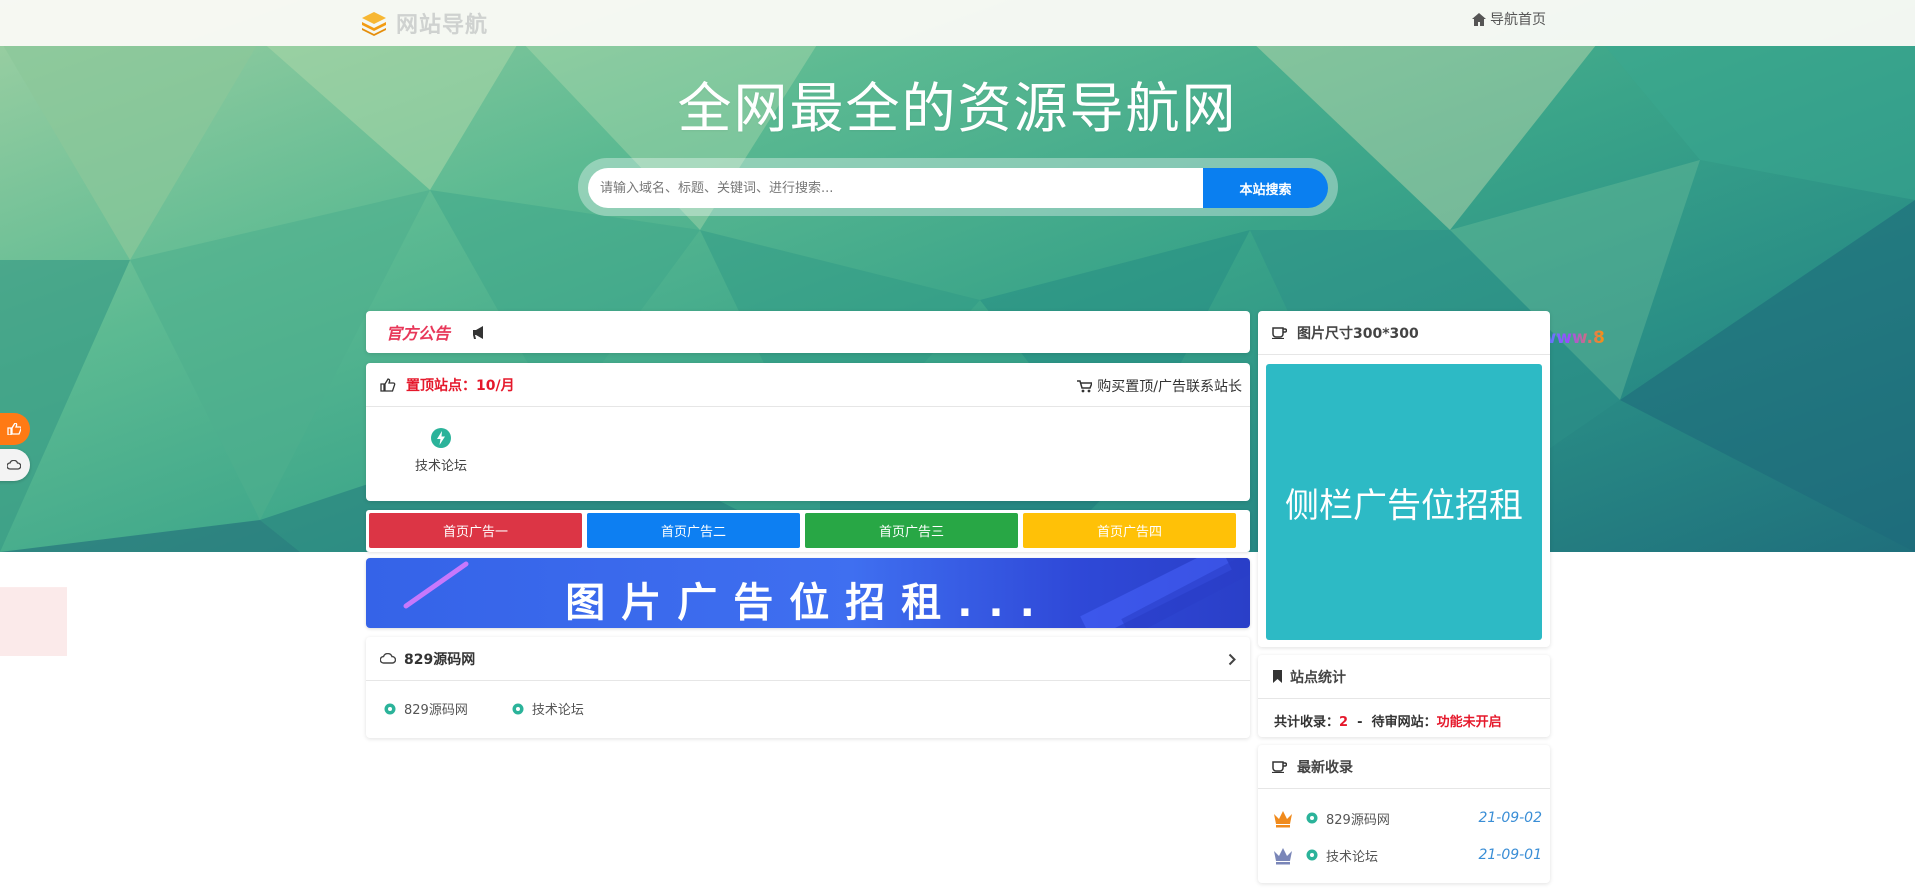 This screenshot has height=888, width=1915. I want to click on latest-site-row: 技术论坛 21-09-01, so click(1407, 855).